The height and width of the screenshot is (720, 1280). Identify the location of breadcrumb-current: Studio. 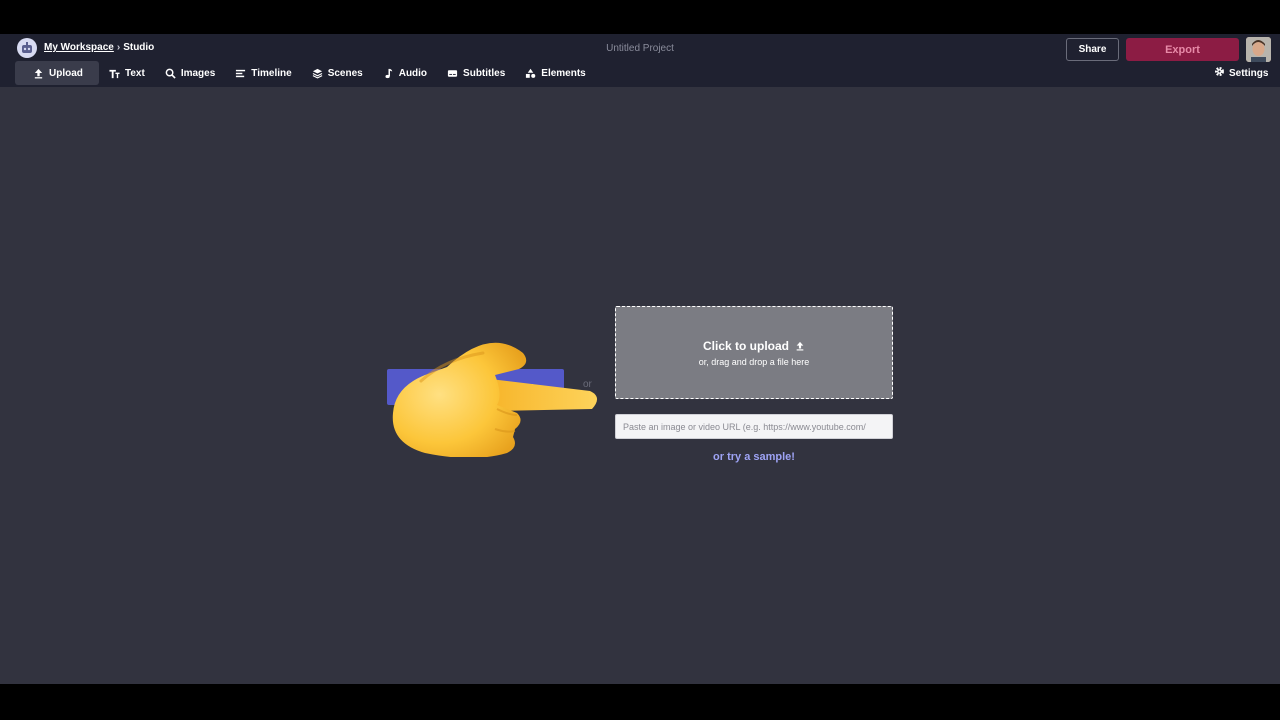
(139, 47).